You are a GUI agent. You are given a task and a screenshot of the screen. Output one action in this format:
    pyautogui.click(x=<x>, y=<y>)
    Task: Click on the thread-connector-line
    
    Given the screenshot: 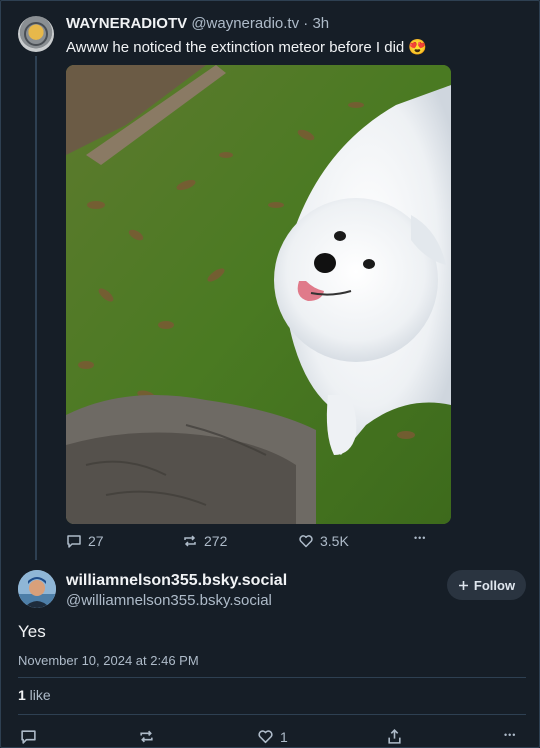 What is the action you would take?
    pyautogui.click(x=36, y=308)
    